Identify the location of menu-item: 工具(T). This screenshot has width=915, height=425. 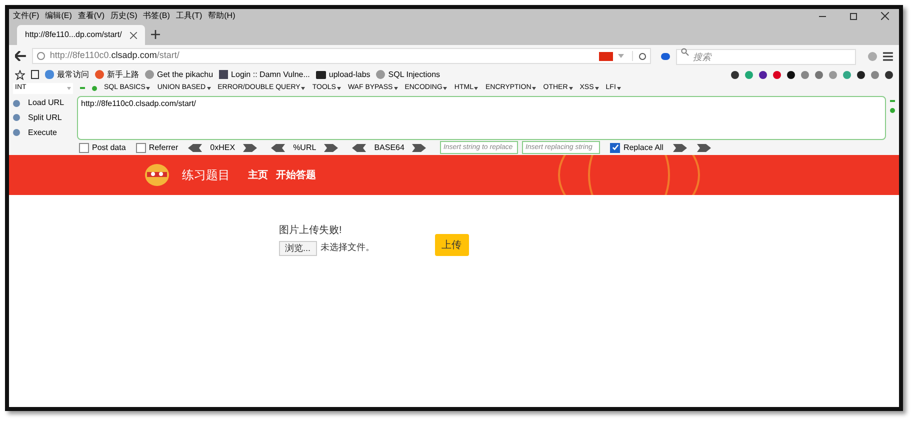
(189, 16).